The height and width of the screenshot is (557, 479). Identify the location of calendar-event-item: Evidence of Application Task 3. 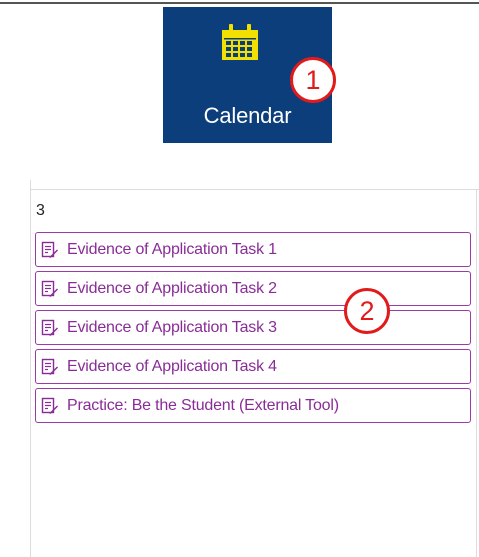
(253, 327).